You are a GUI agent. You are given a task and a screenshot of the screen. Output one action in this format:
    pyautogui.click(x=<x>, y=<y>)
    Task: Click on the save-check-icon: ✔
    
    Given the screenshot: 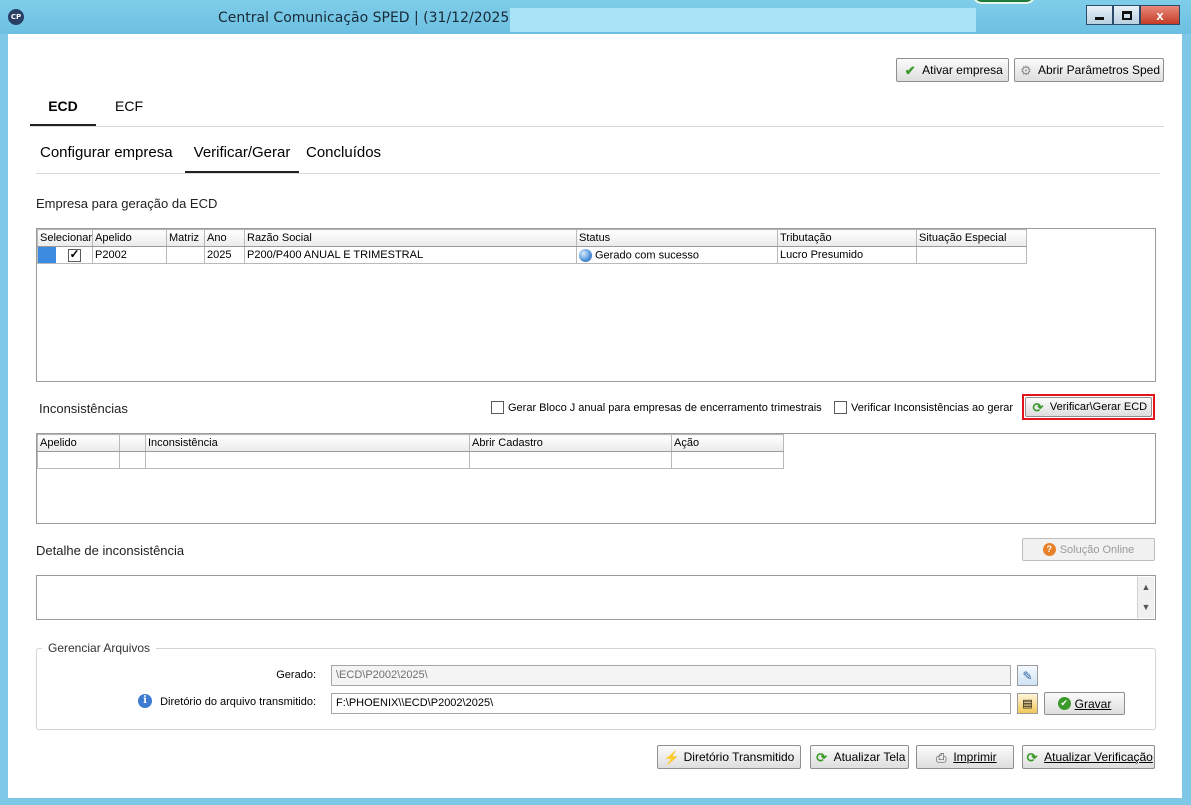 What is the action you would take?
    pyautogui.click(x=1064, y=703)
    